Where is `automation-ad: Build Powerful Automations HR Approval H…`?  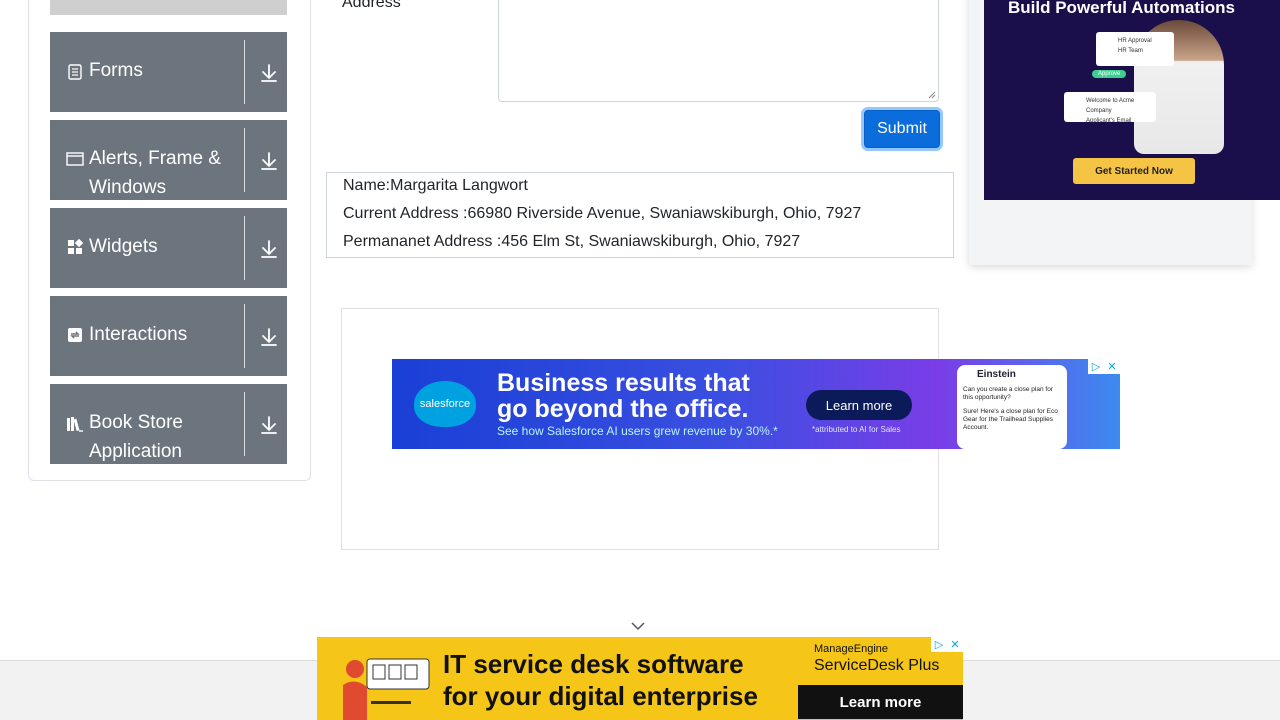 automation-ad: Build Powerful Automations HR Approval H… is located at coordinates (1132, 100).